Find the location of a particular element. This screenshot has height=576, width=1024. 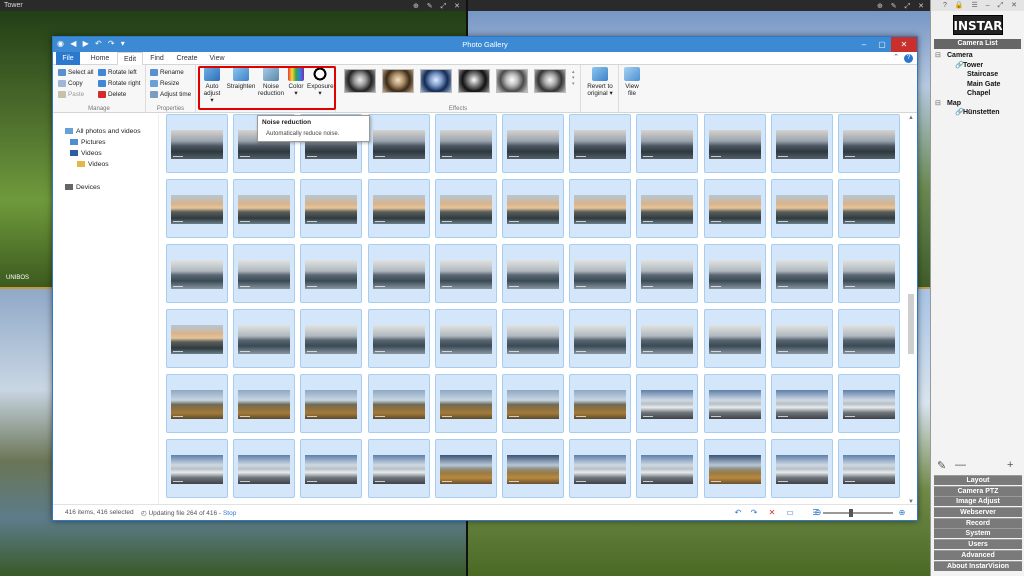

effects-scroll-icon: ▴ ▾ ▾ is located at coordinates (573, 78).